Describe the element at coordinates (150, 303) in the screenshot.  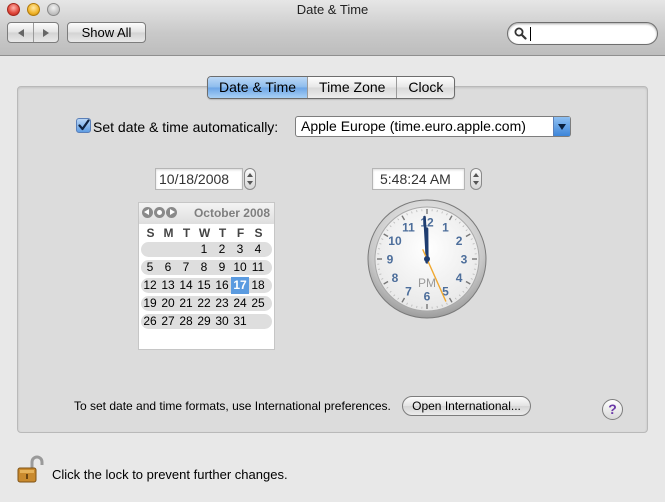
I see `calendar-day: 19` at that location.